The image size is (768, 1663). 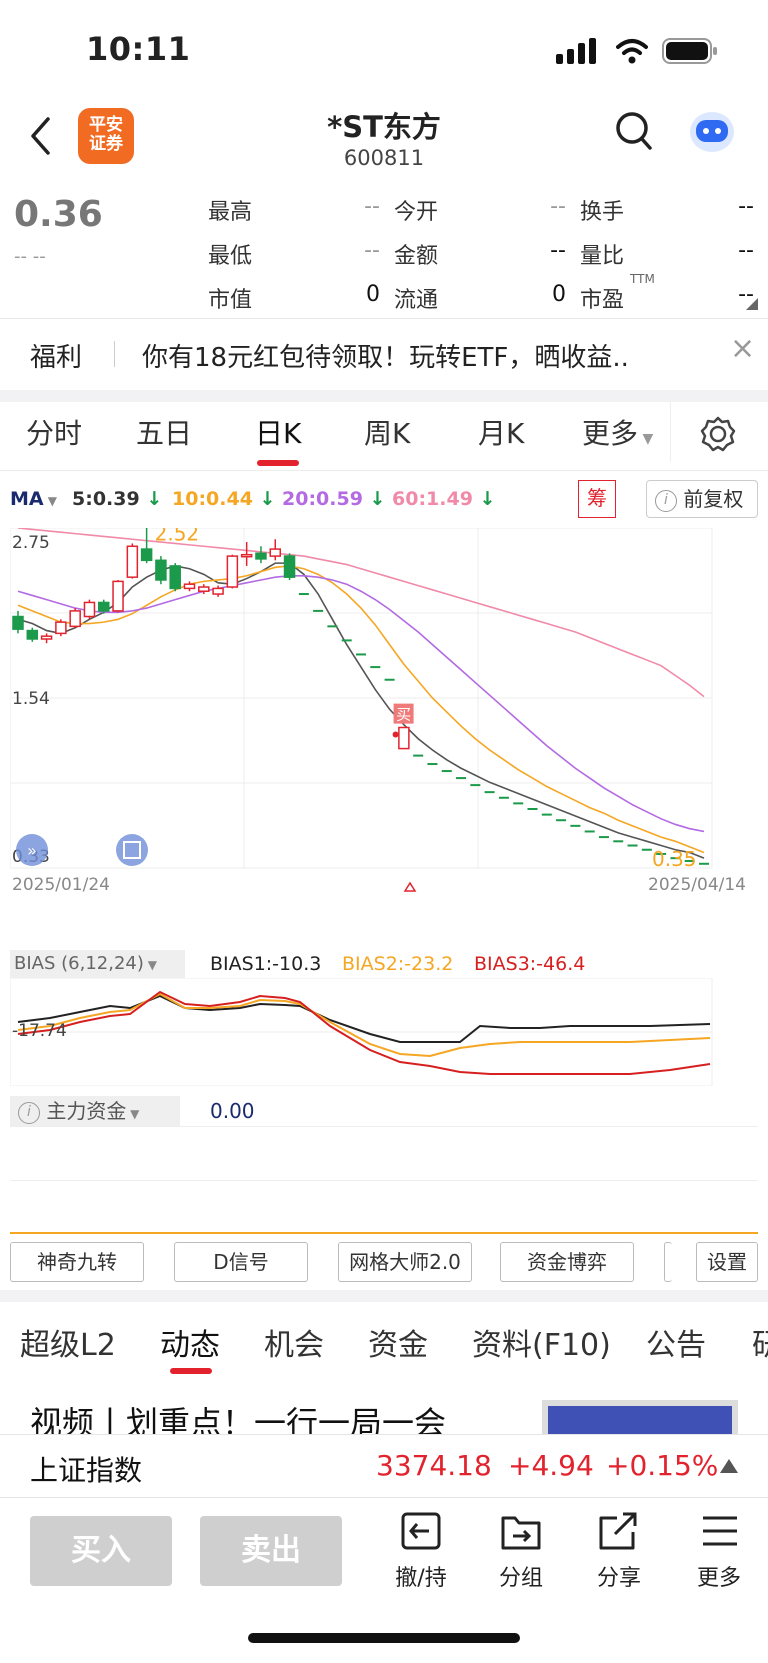 What do you see at coordinates (54, 432) in the screenshot?
I see `tab-intraday: 分时` at bounding box center [54, 432].